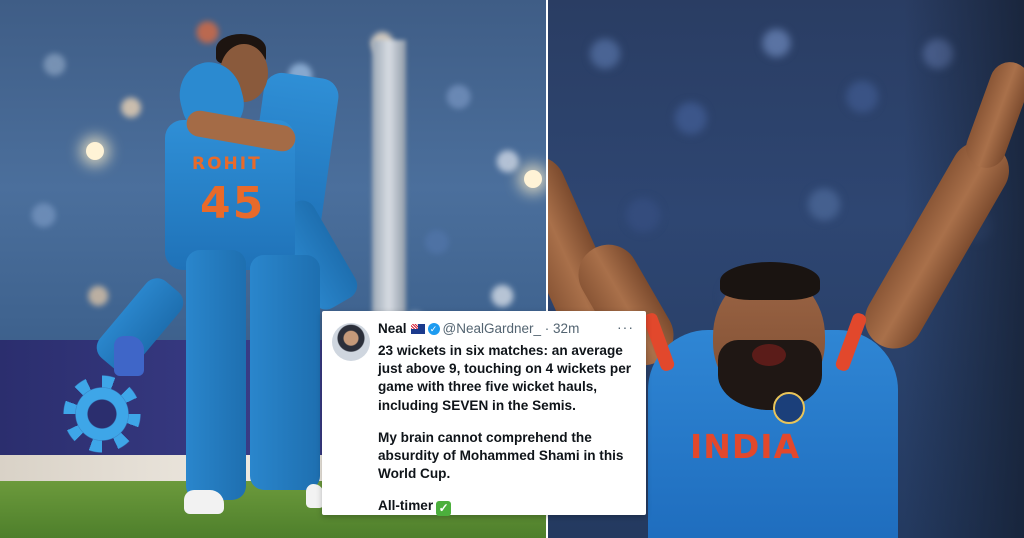 Image resolution: width=1024 pixels, height=538 pixels. I want to click on tweet-paragraph-text: All-timer, so click(406, 506).